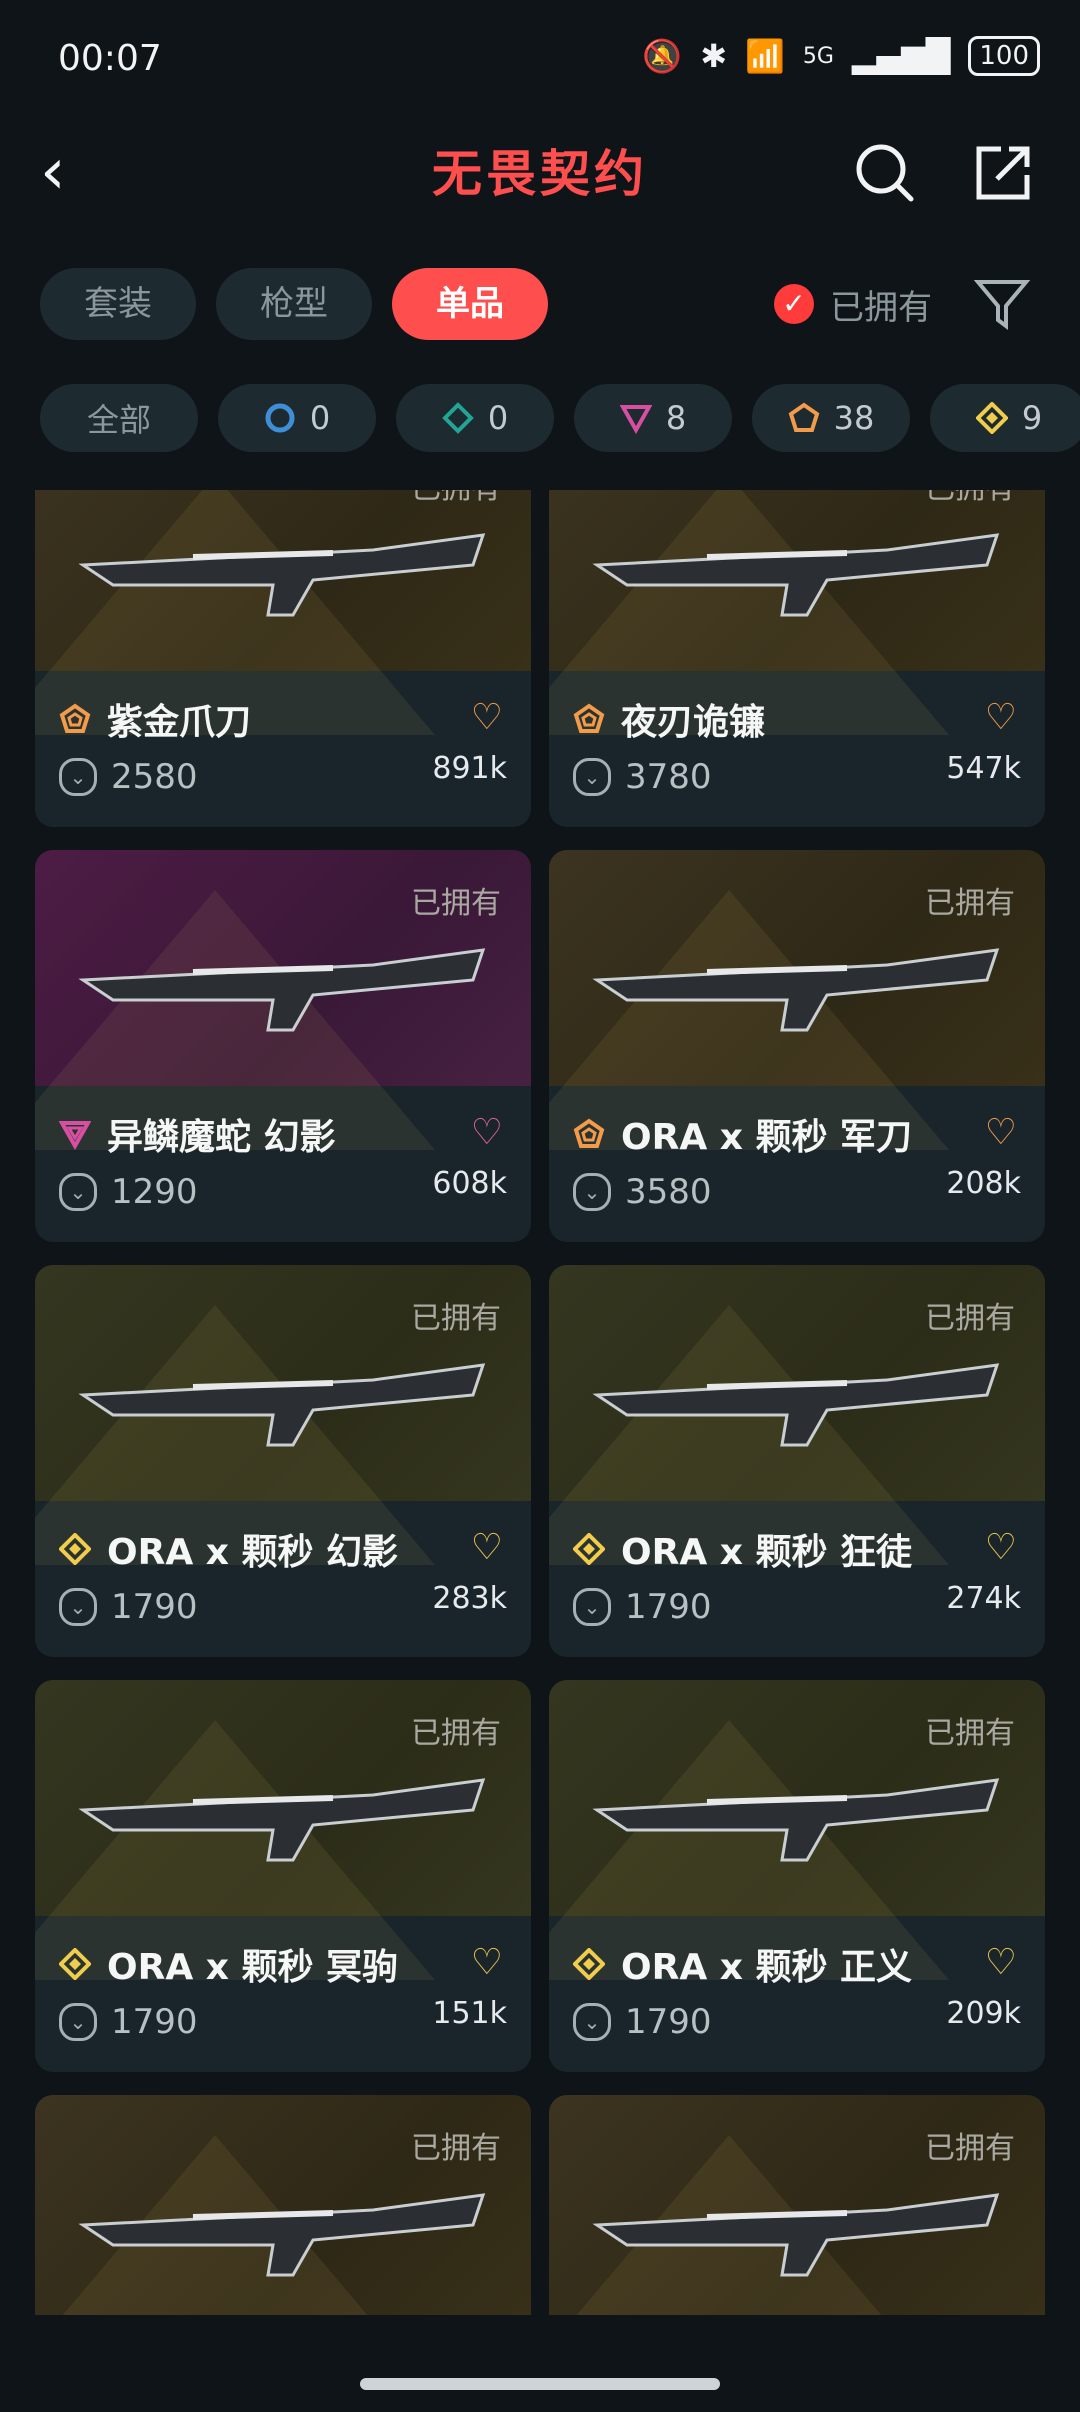 This screenshot has width=1080, height=2412. I want to click on bottom-area, so click(540, 2363).